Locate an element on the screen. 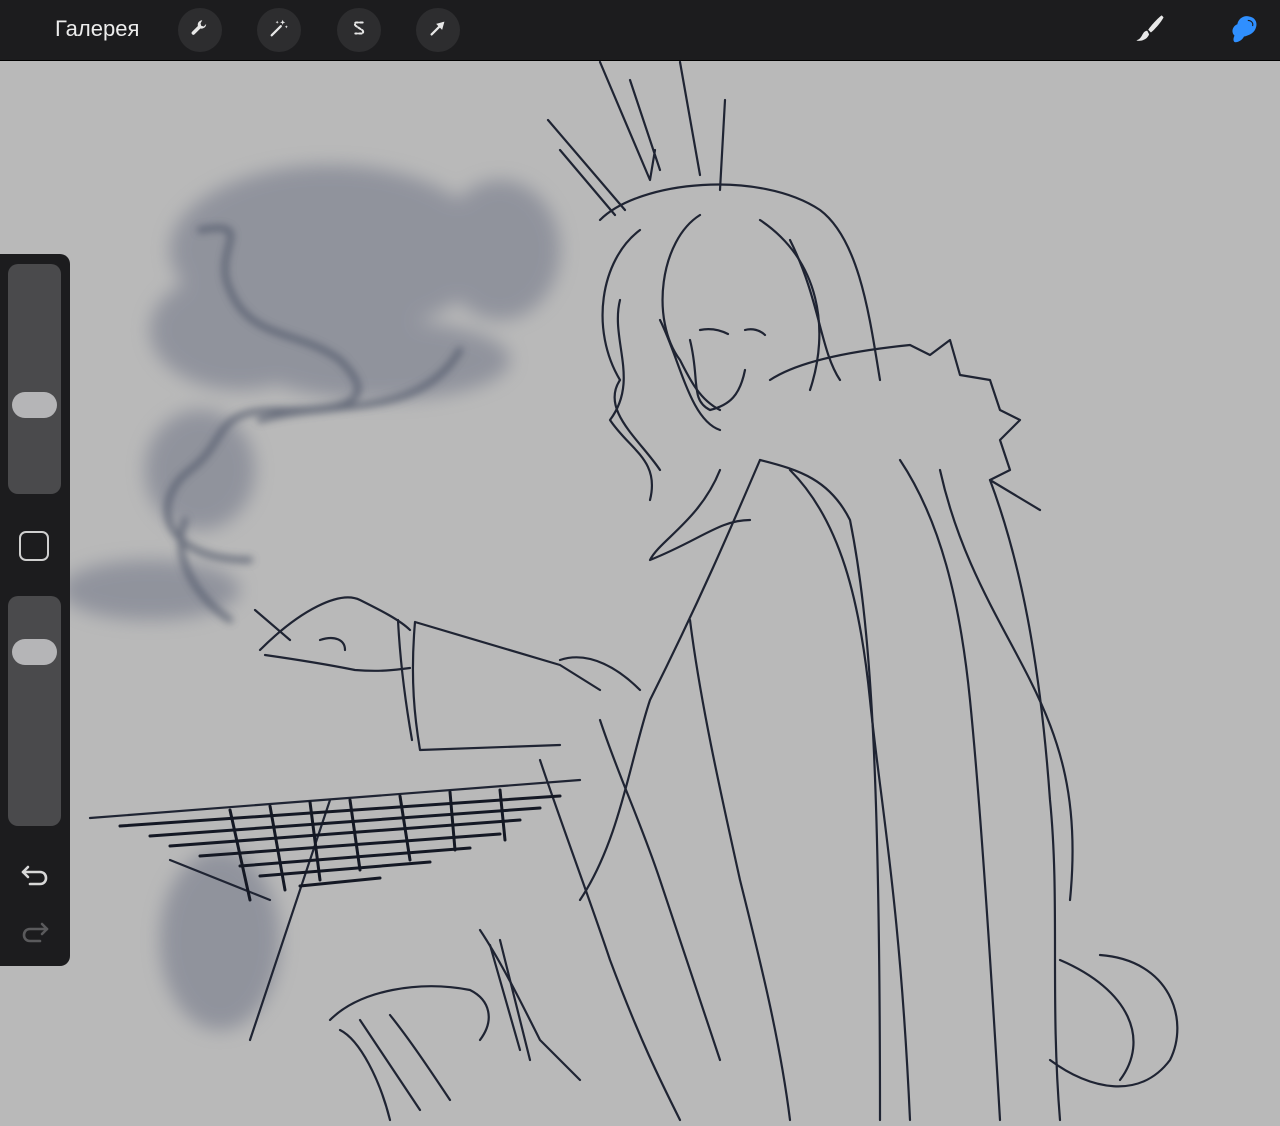 The width and height of the screenshot is (1280, 1126). undo-icon is located at coordinates (35, 880).